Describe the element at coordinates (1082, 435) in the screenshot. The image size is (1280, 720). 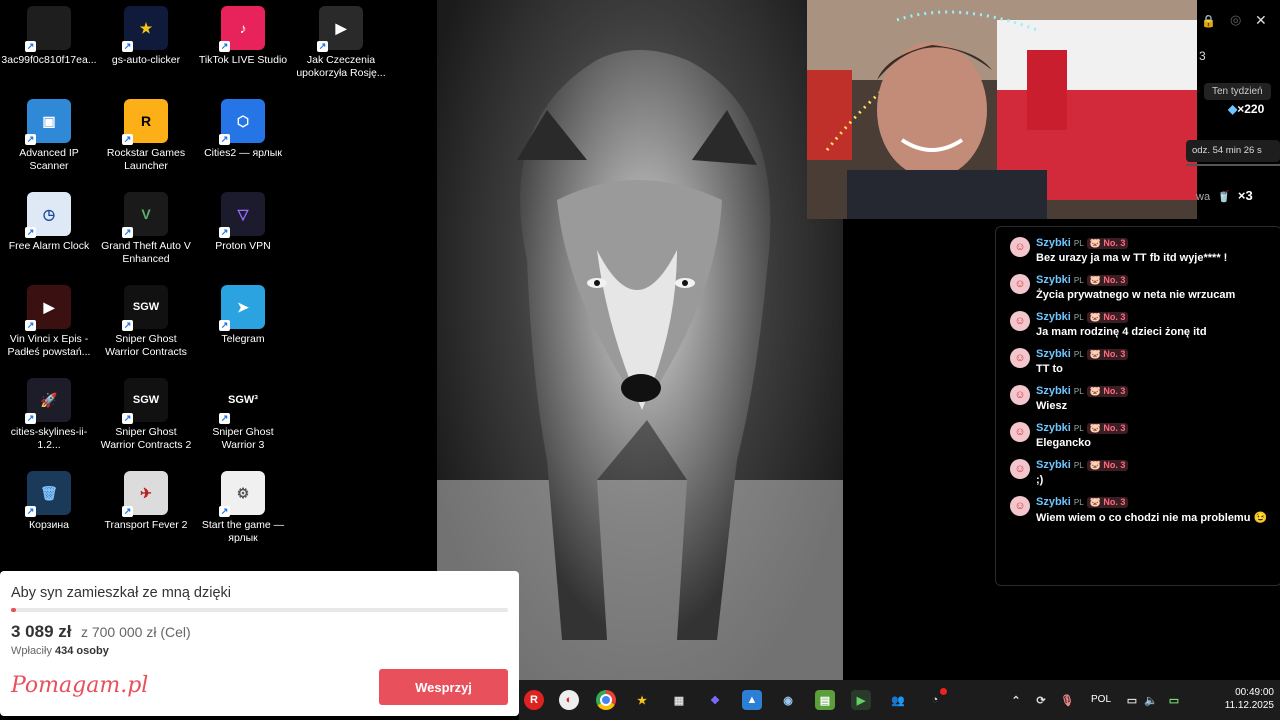
I see `chat-message-body: Szybki PL 🐷 No. 3 Elegancko` at that location.